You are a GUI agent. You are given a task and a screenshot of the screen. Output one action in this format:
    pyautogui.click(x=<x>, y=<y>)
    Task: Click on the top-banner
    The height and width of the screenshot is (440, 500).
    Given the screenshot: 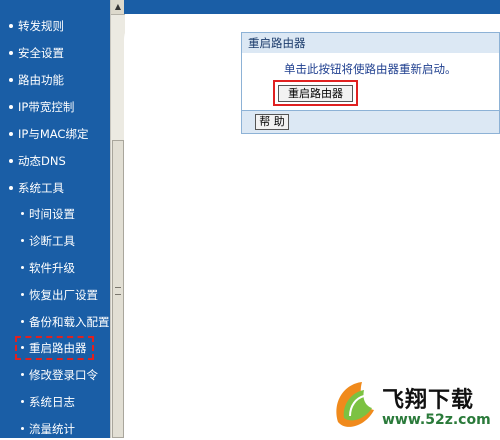 What is the action you would take?
    pyautogui.click(x=312, y=7)
    